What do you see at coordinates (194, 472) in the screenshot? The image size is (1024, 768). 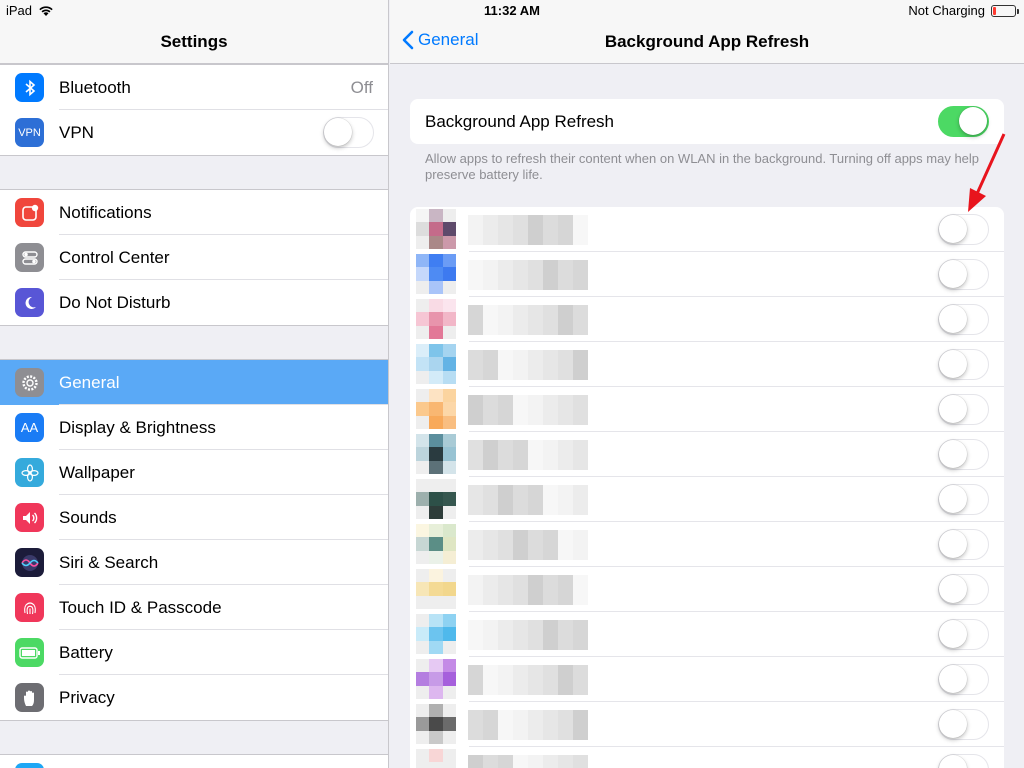 I see `sidebar-item-wallpaper: Wallpaper` at bounding box center [194, 472].